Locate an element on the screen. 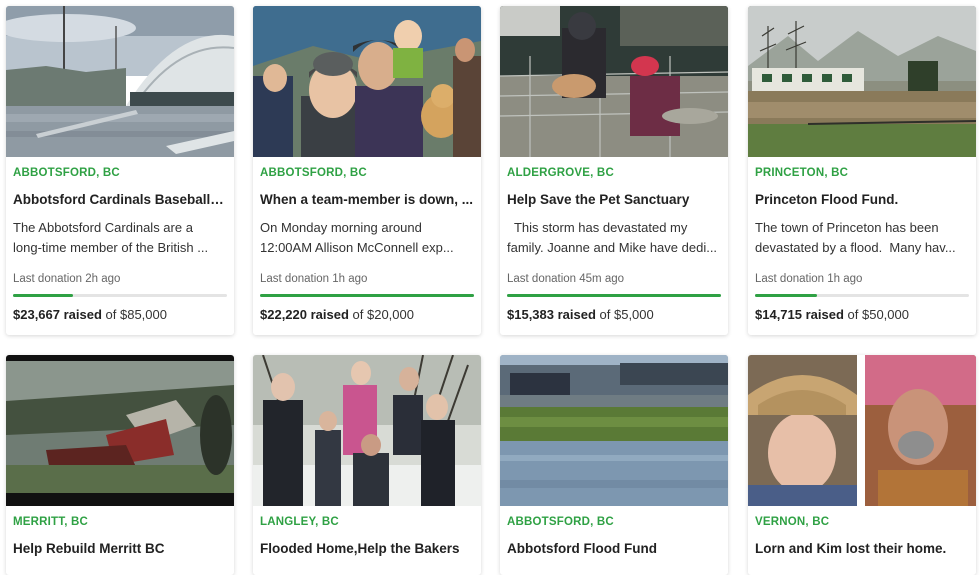 The height and width of the screenshot is (575, 980). fundraiser-card: VERNON, BC Lorn and Kim lost their home. is located at coordinates (862, 465).